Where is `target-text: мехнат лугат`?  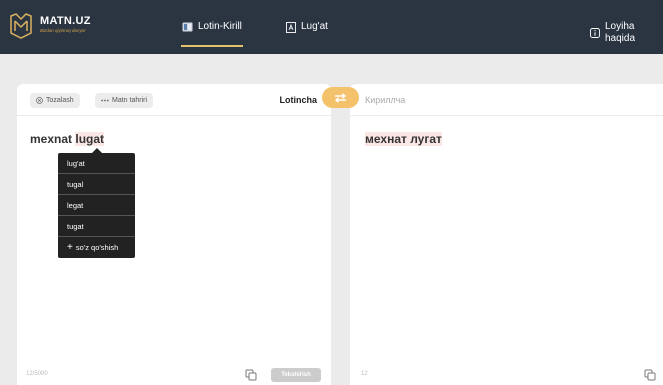 target-text: мехнат лугат is located at coordinates (403, 139).